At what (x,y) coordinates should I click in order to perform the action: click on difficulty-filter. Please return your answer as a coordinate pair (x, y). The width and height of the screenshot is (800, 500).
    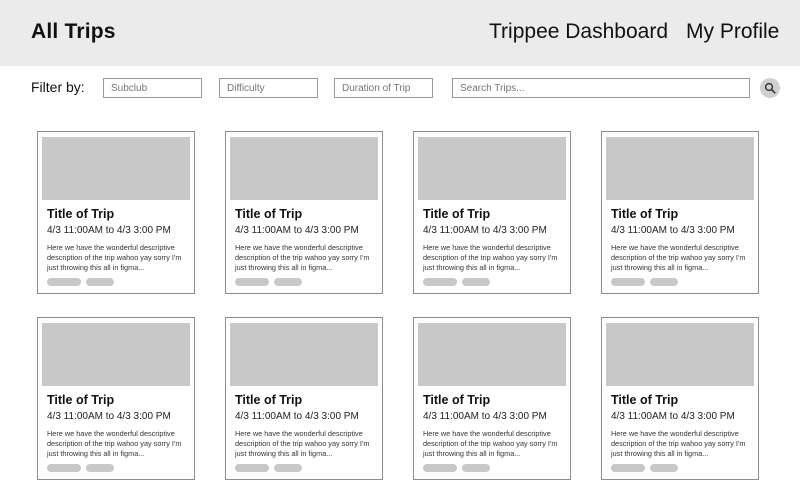
    Looking at the image, I should click on (268, 88).